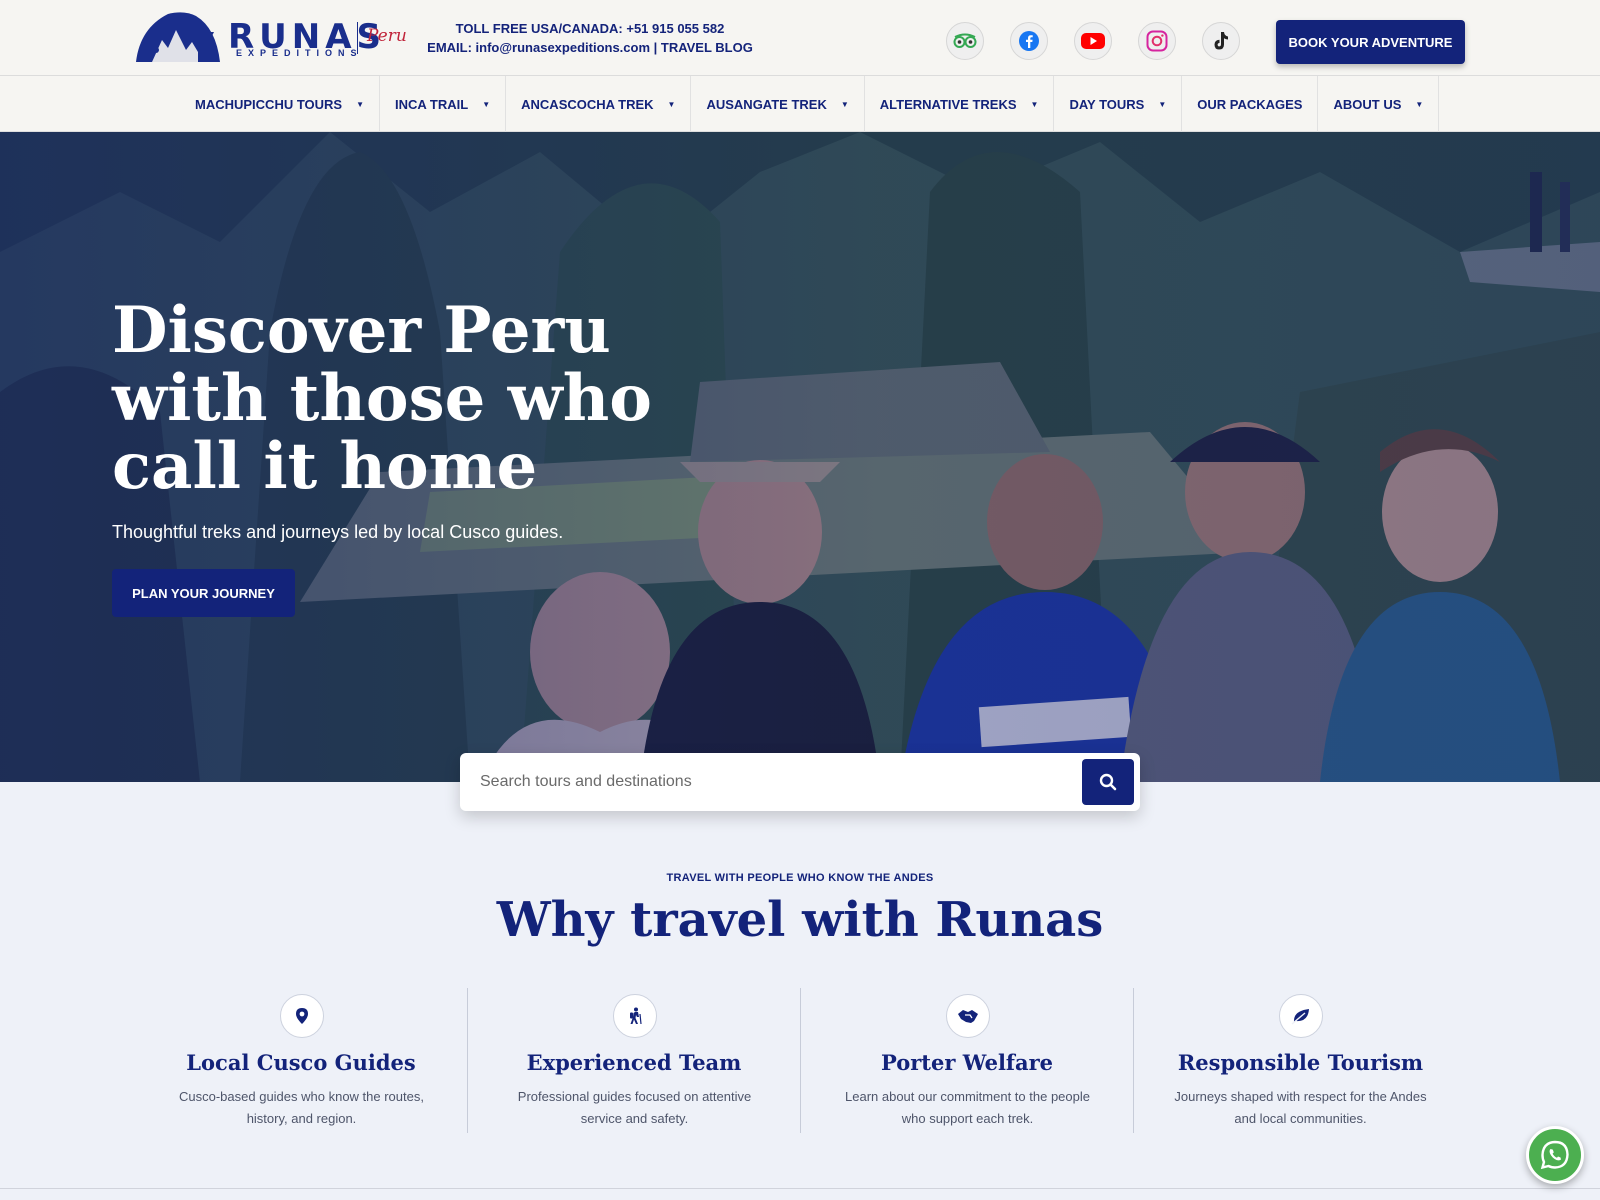 The width and height of the screenshot is (1600, 1200). What do you see at coordinates (382, 398) in the screenshot?
I see `hero-title-line: with those who` at bounding box center [382, 398].